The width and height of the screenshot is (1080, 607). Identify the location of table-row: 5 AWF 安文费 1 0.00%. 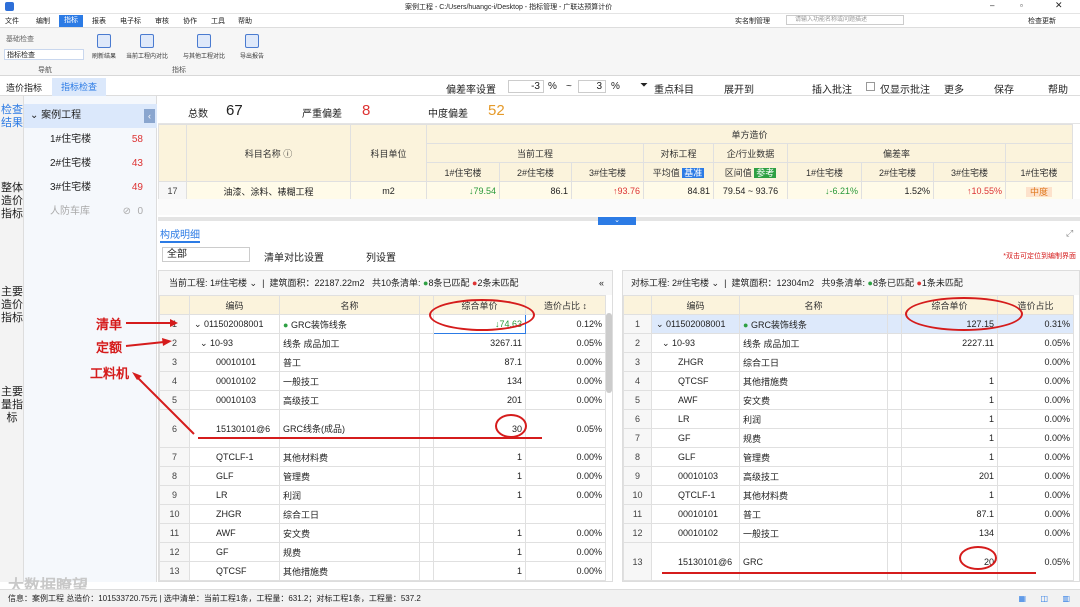
(848, 400).